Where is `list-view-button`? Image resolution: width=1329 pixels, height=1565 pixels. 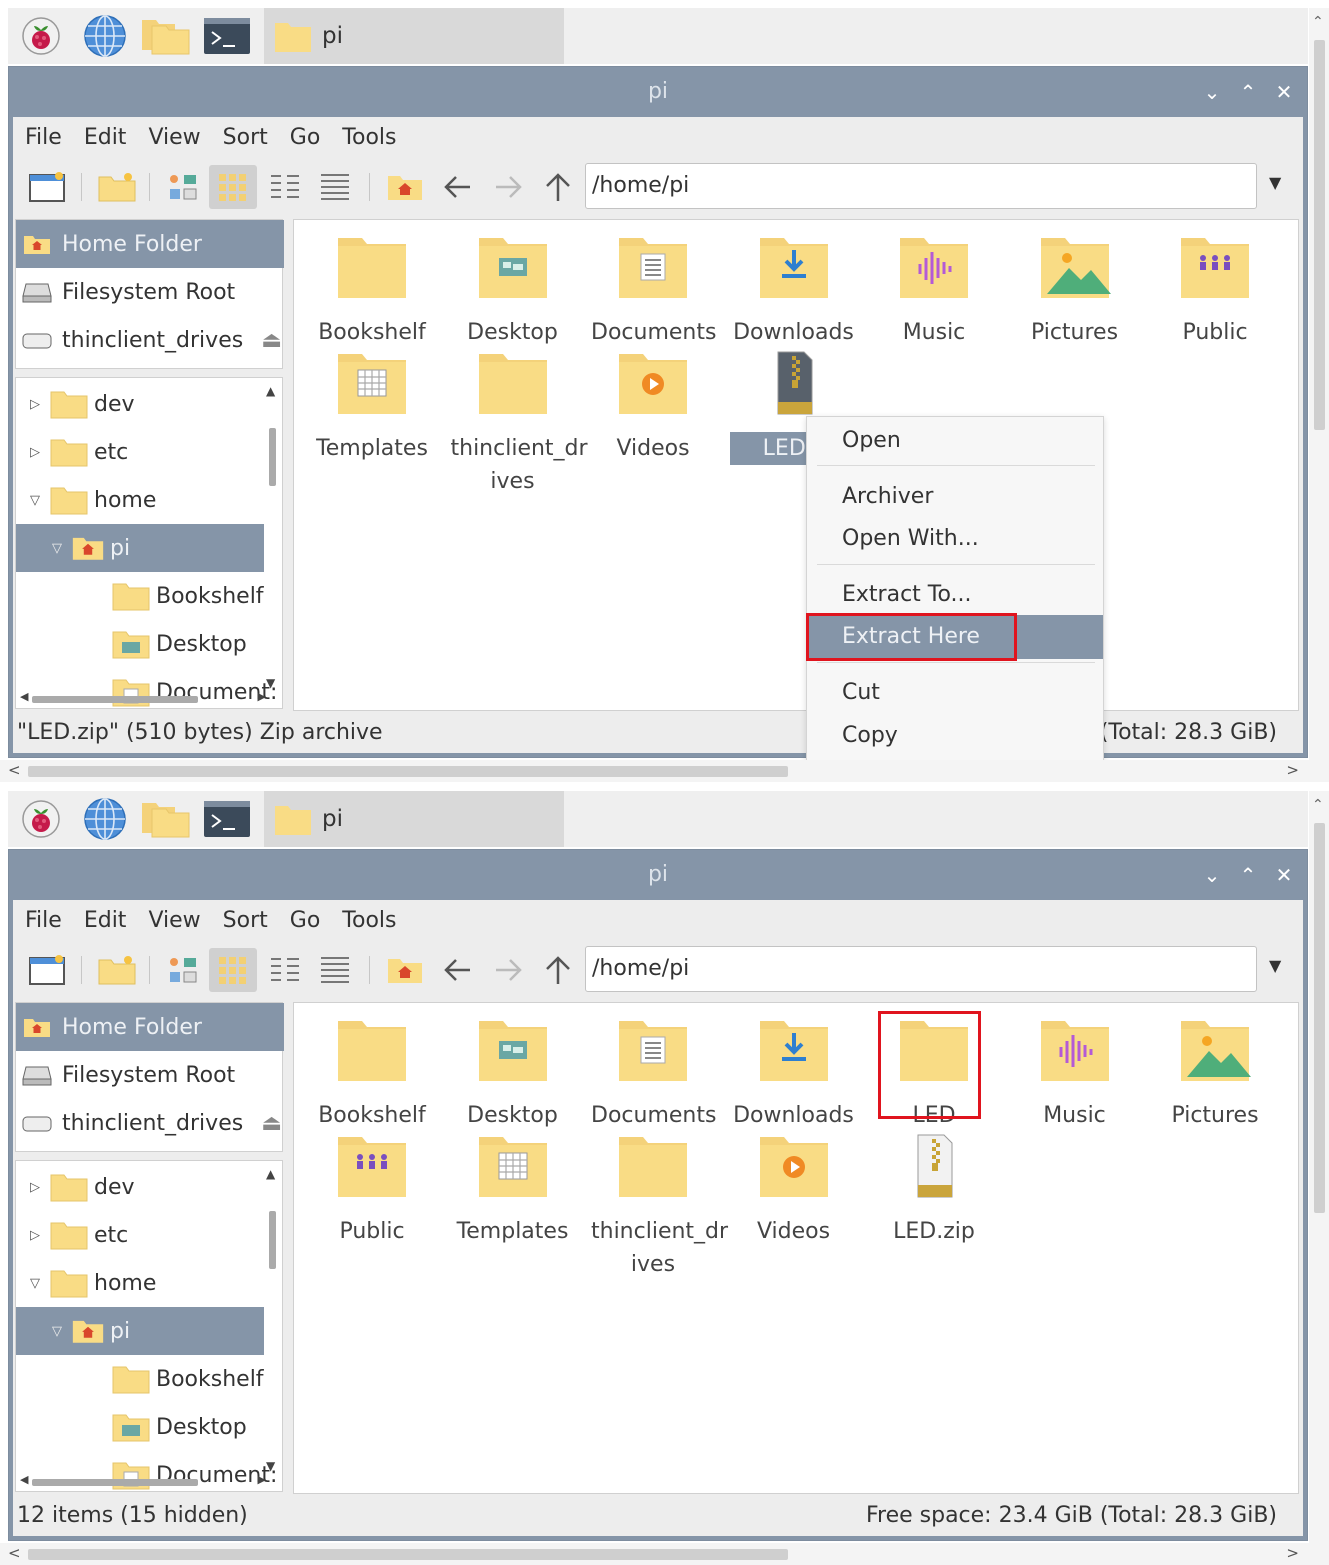
list-view-button is located at coordinates (335, 187).